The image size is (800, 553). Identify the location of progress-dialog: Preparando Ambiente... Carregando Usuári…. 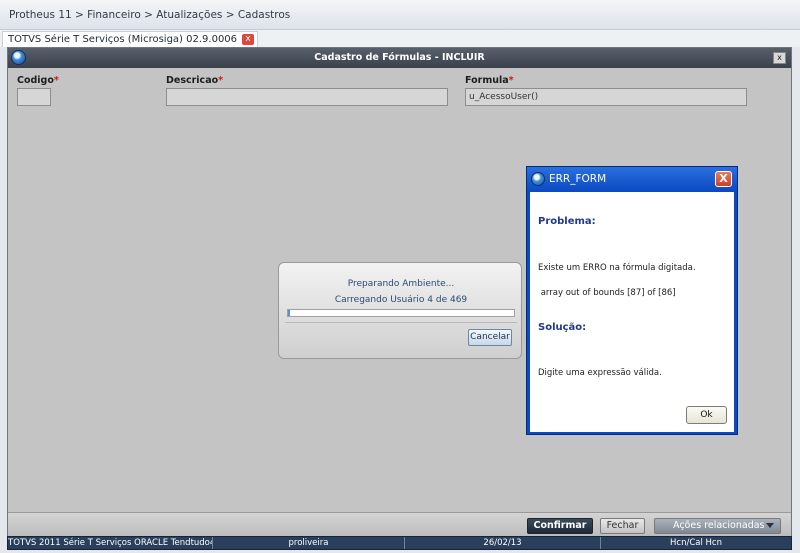
(400, 310).